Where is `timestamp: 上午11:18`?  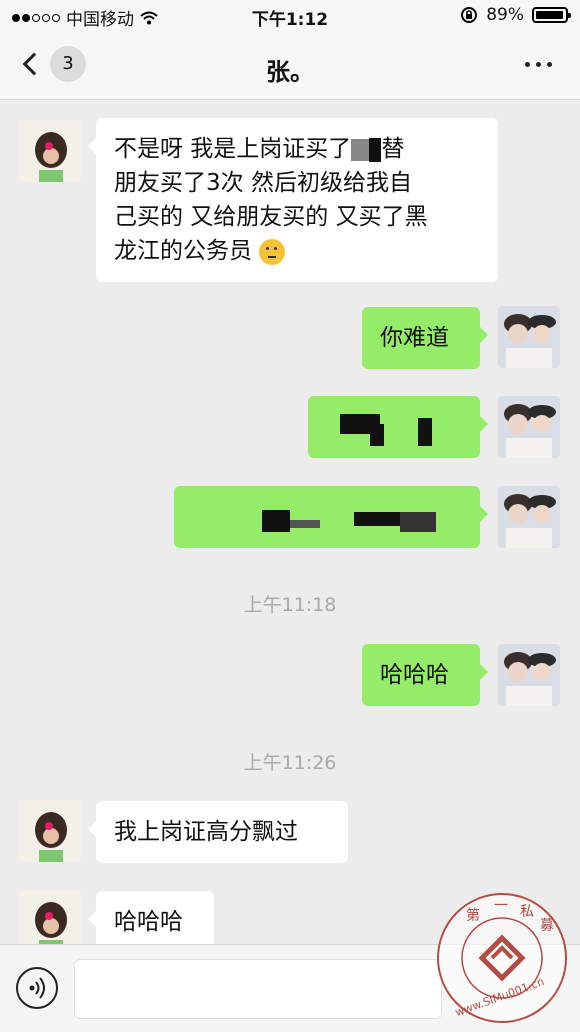
timestamp: 上午11:18 is located at coordinates (290, 605).